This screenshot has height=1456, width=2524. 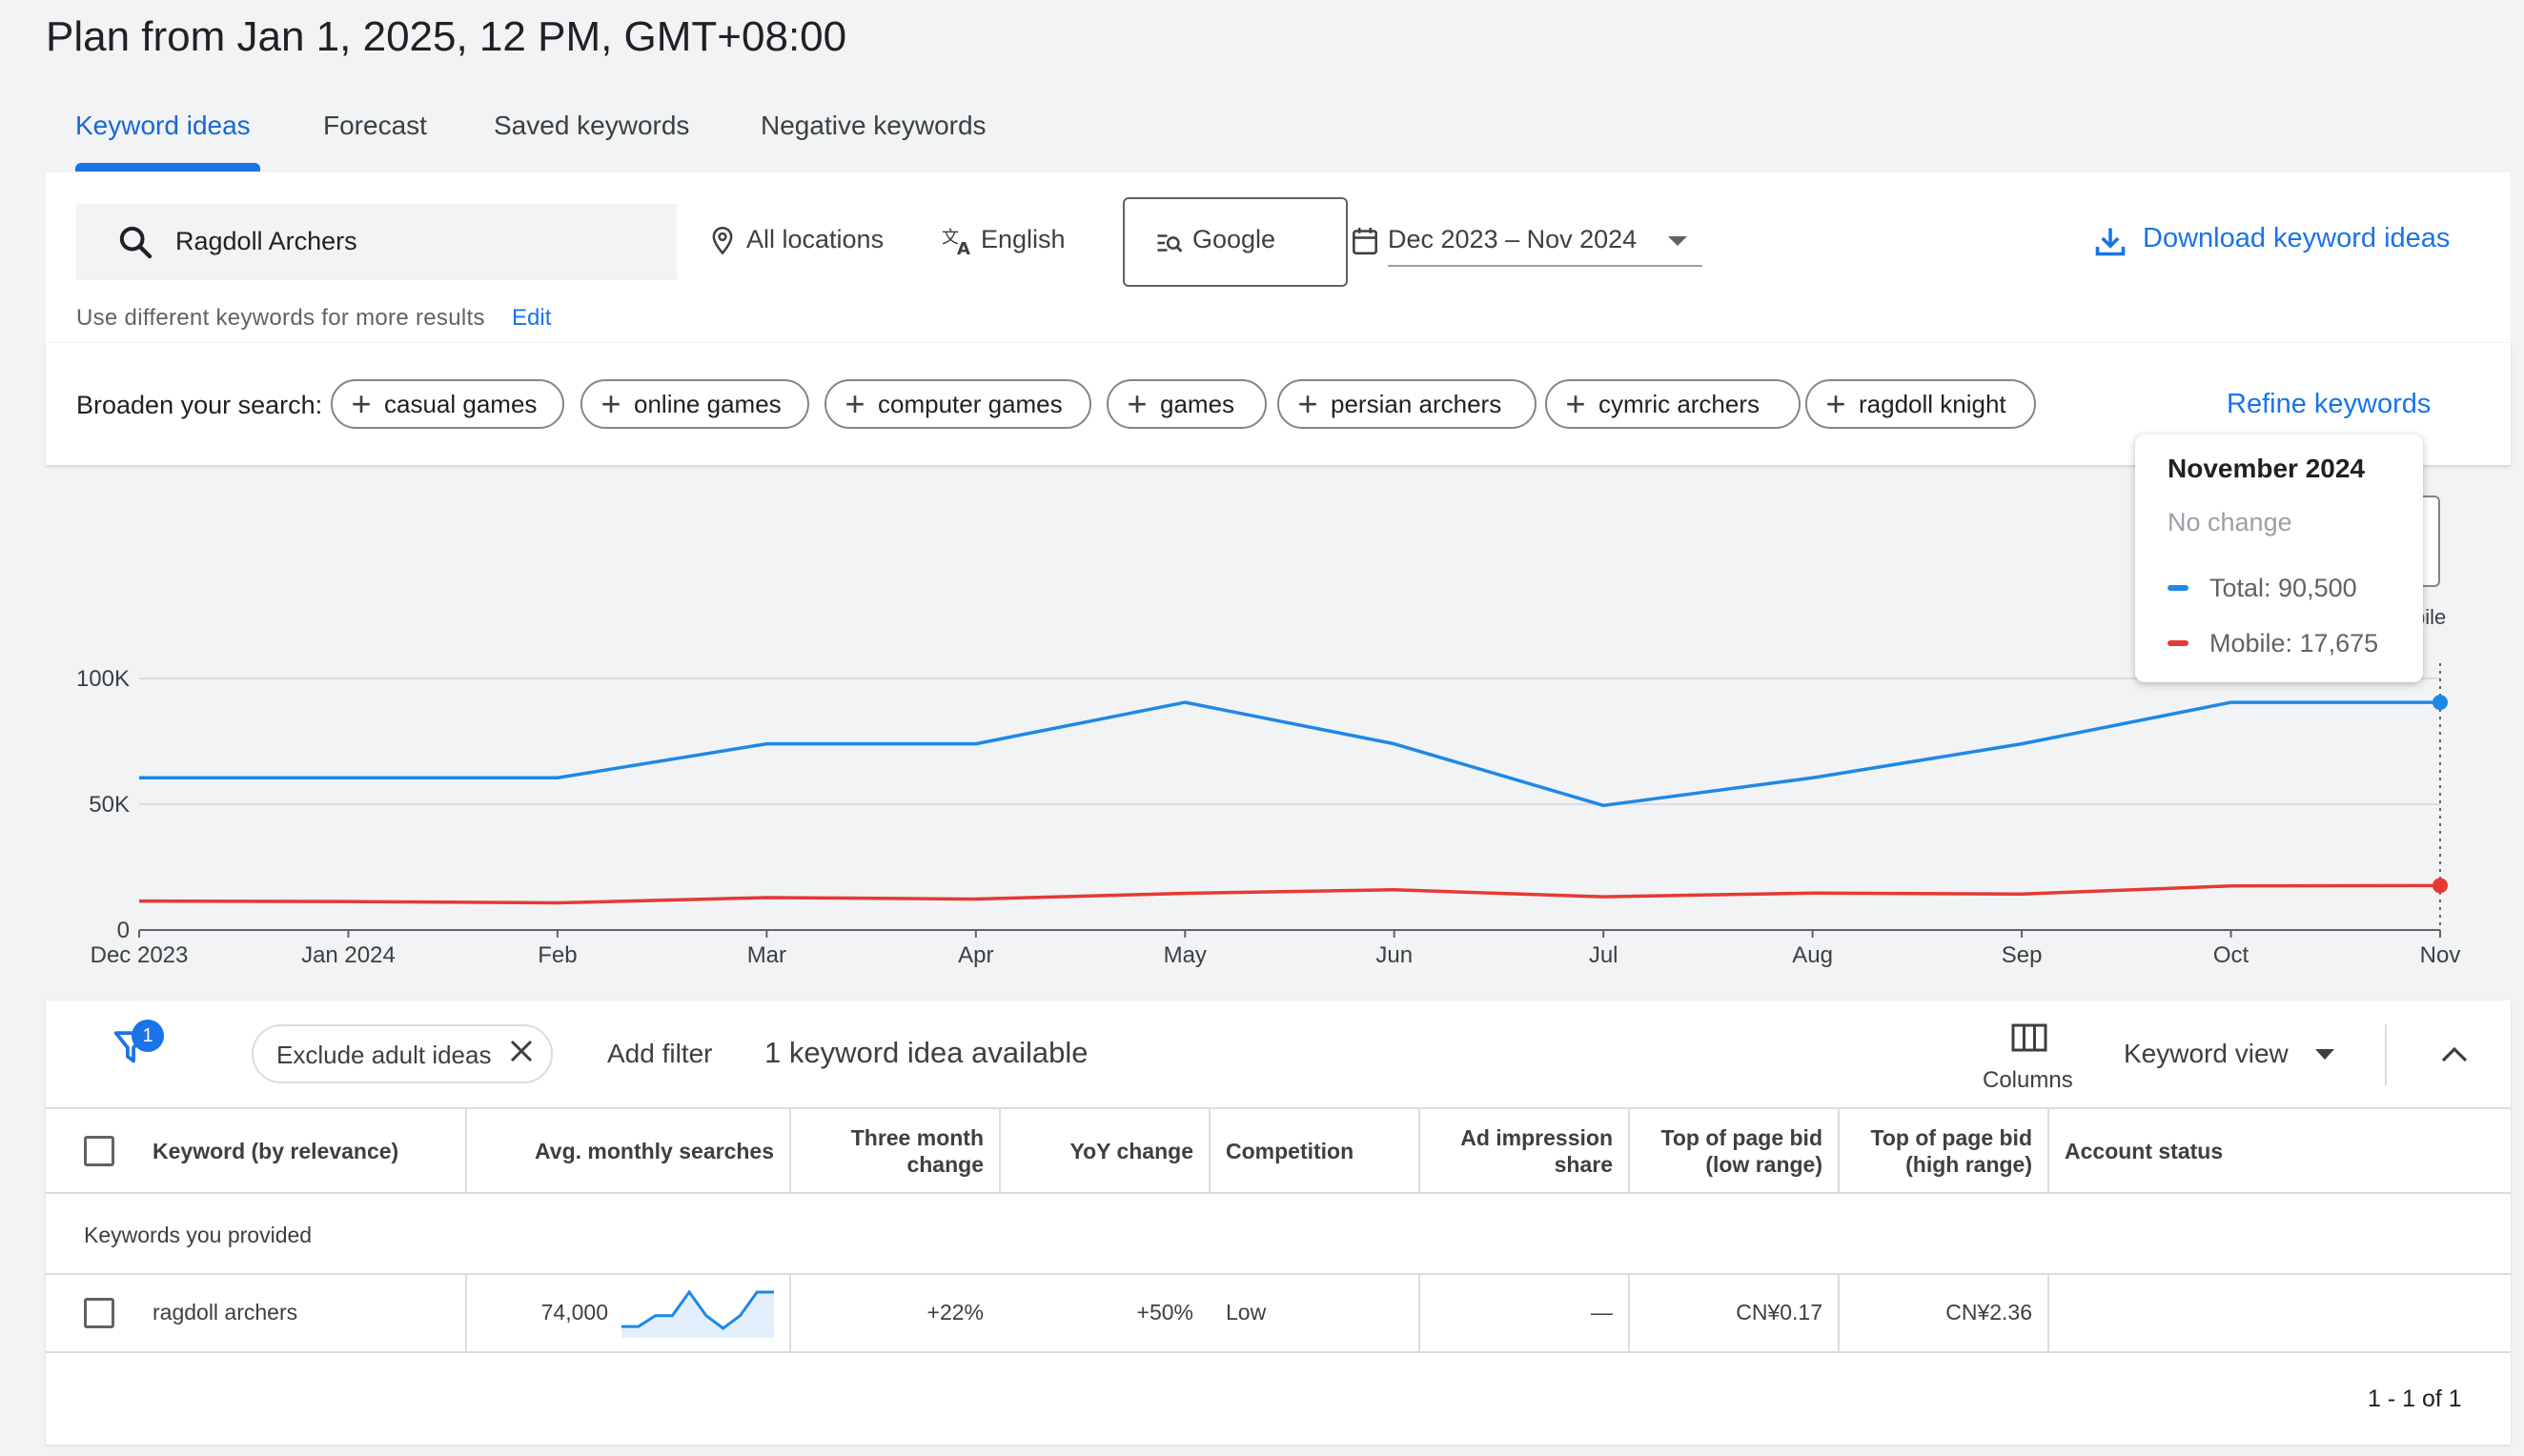 What do you see at coordinates (2415, 1398) in the screenshot?
I see `pagination-info: 1 - 1 of 1` at bounding box center [2415, 1398].